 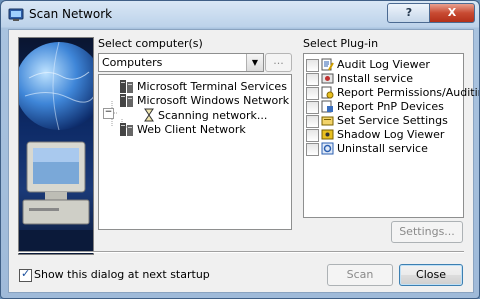 What do you see at coordinates (241, 252) in the screenshot?
I see `footer-divider` at bounding box center [241, 252].